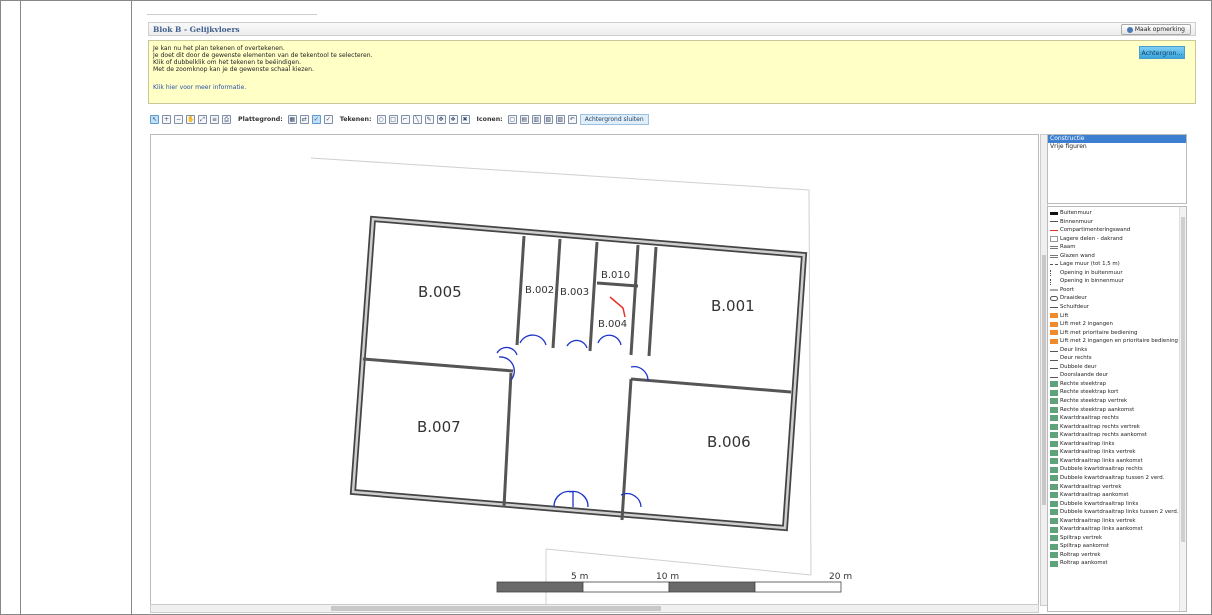 The width and height of the screenshot is (1212, 615). Describe the element at coordinates (1064, 315) in the screenshot. I see `legend-item-label: Lift` at that location.